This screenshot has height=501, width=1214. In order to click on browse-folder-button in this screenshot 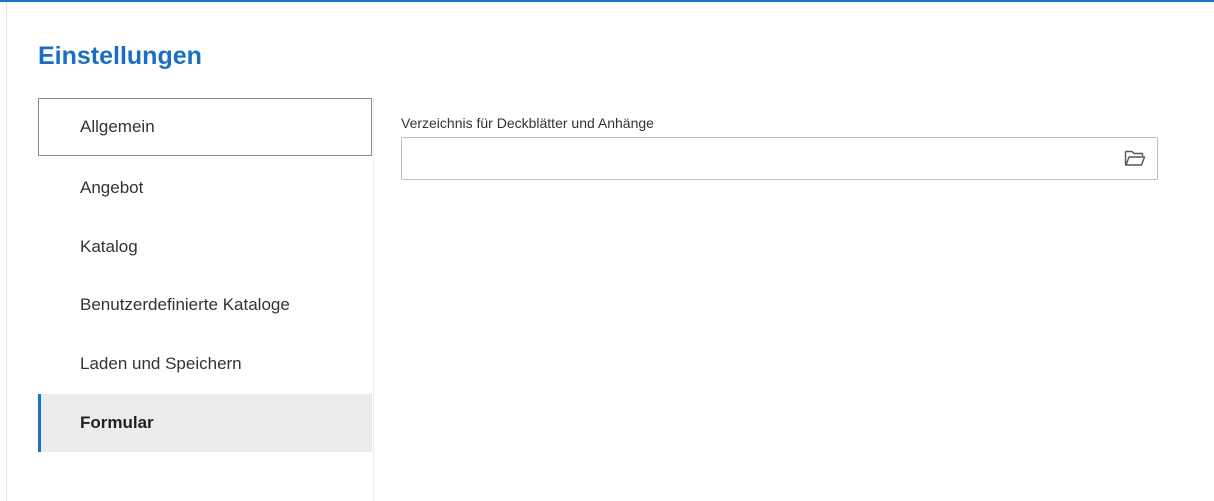, I will do `click(1135, 158)`.